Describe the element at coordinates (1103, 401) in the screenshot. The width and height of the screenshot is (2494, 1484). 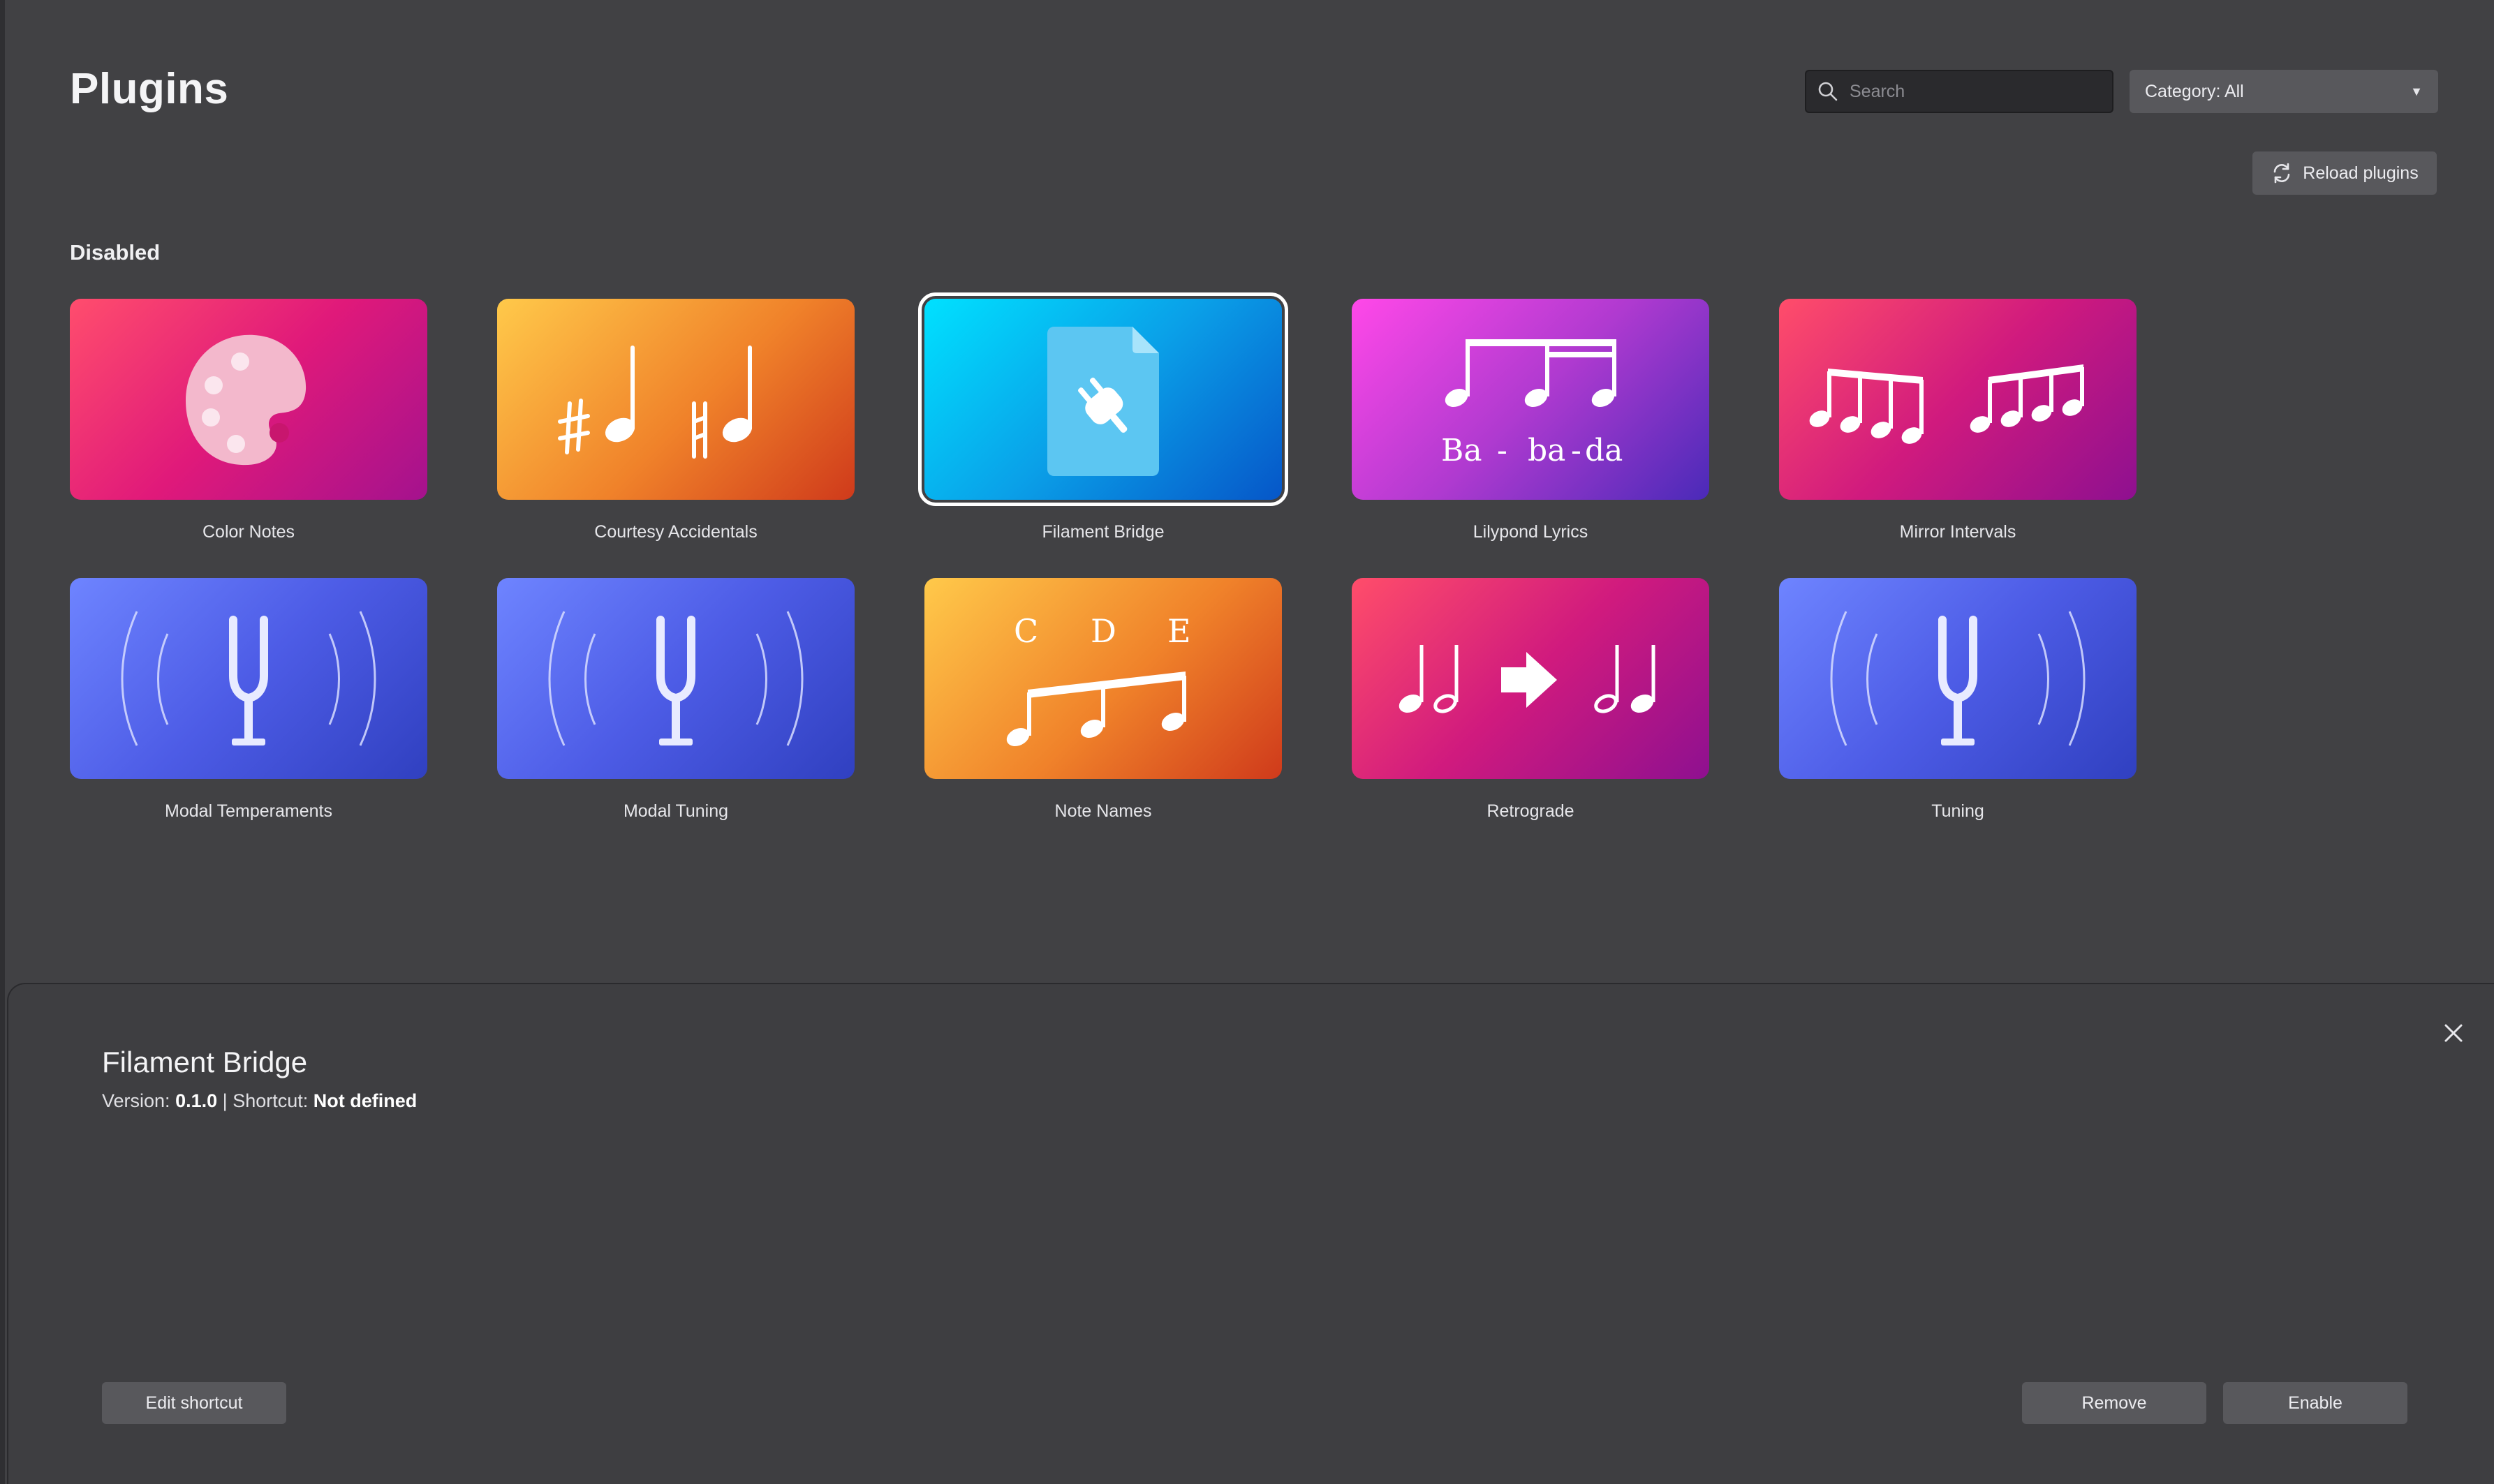
I see `plugin-file-icon` at that location.